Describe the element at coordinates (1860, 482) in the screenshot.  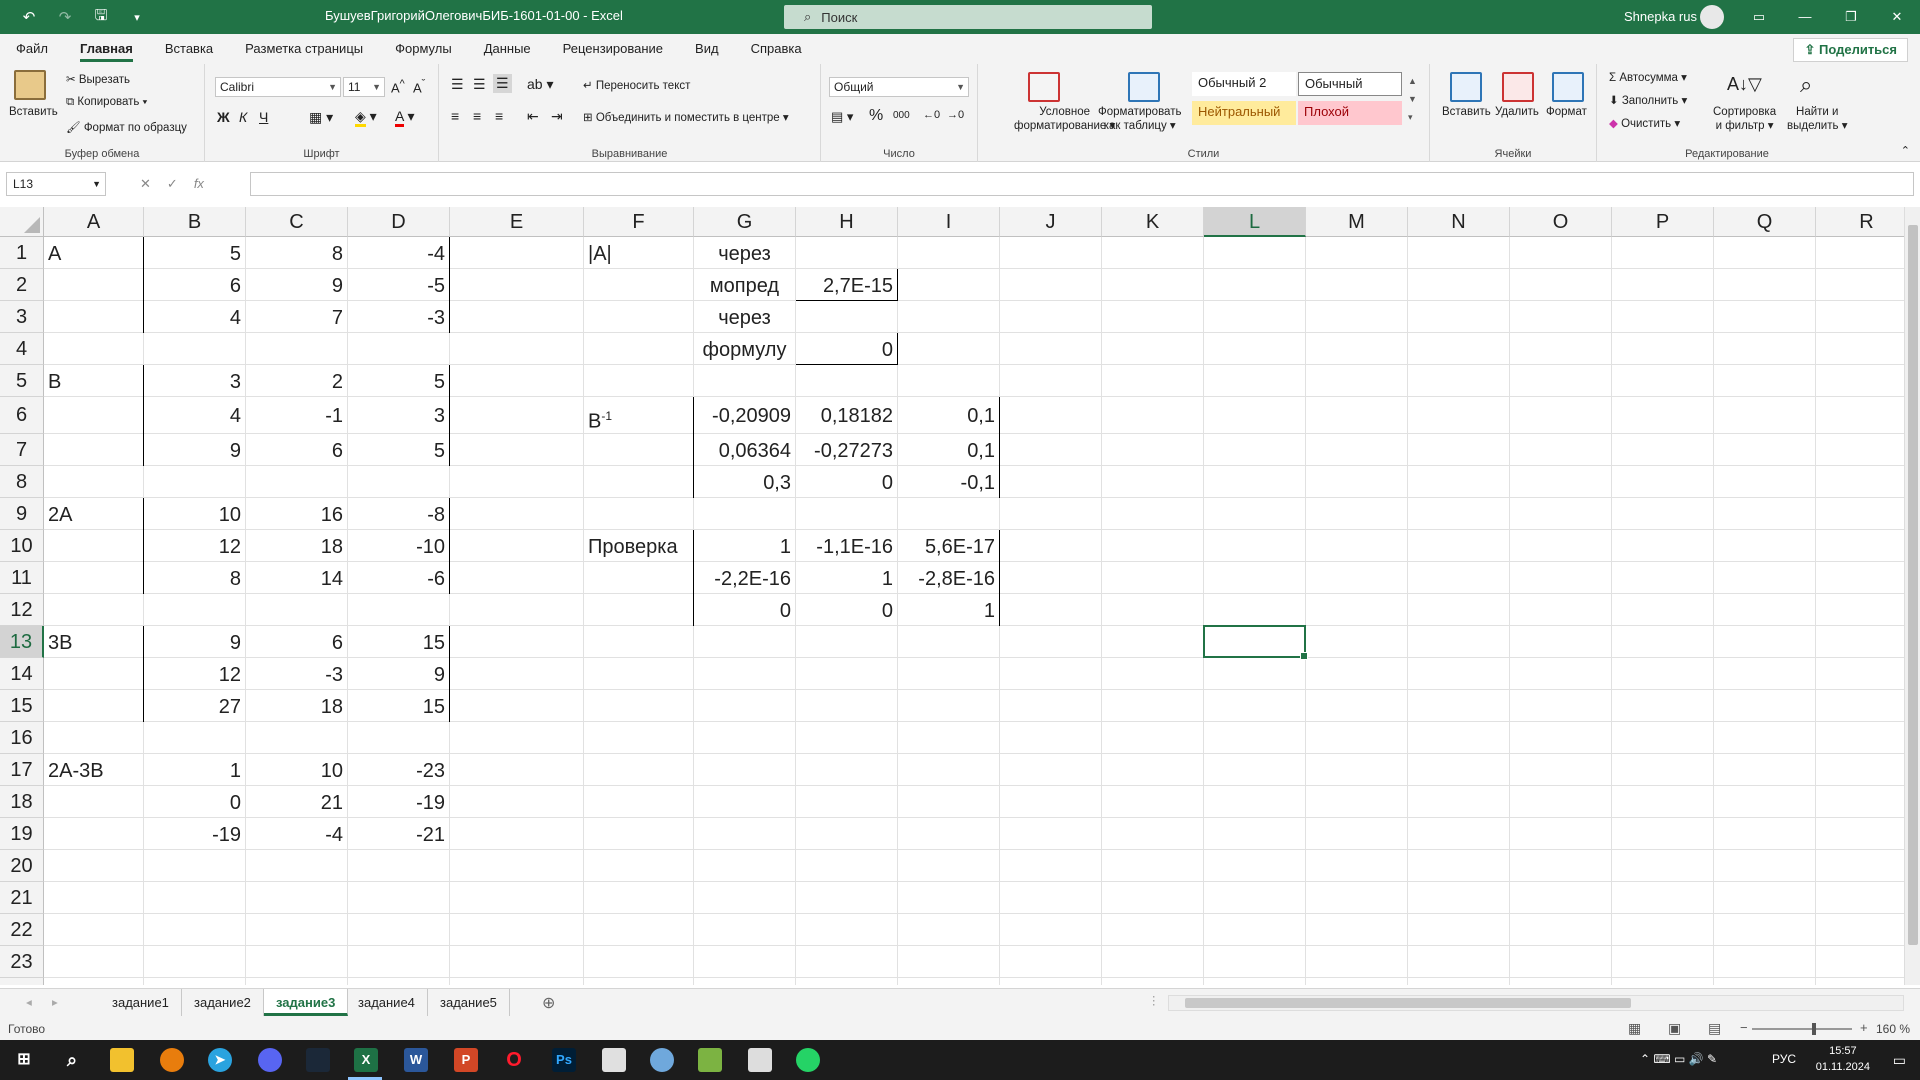
I see `cell-r8` at that location.